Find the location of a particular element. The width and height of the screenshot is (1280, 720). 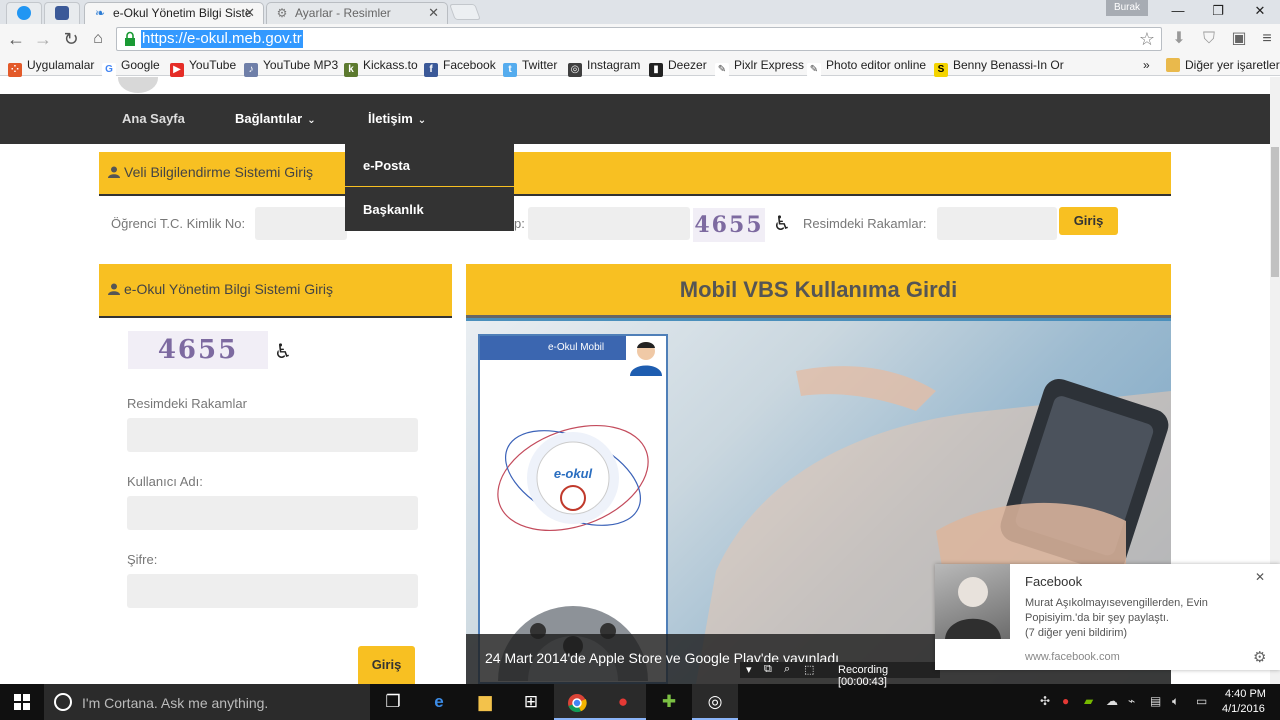

address-bar: https://e-okul.meb.gov.tr ☆ is located at coordinates (639, 39).